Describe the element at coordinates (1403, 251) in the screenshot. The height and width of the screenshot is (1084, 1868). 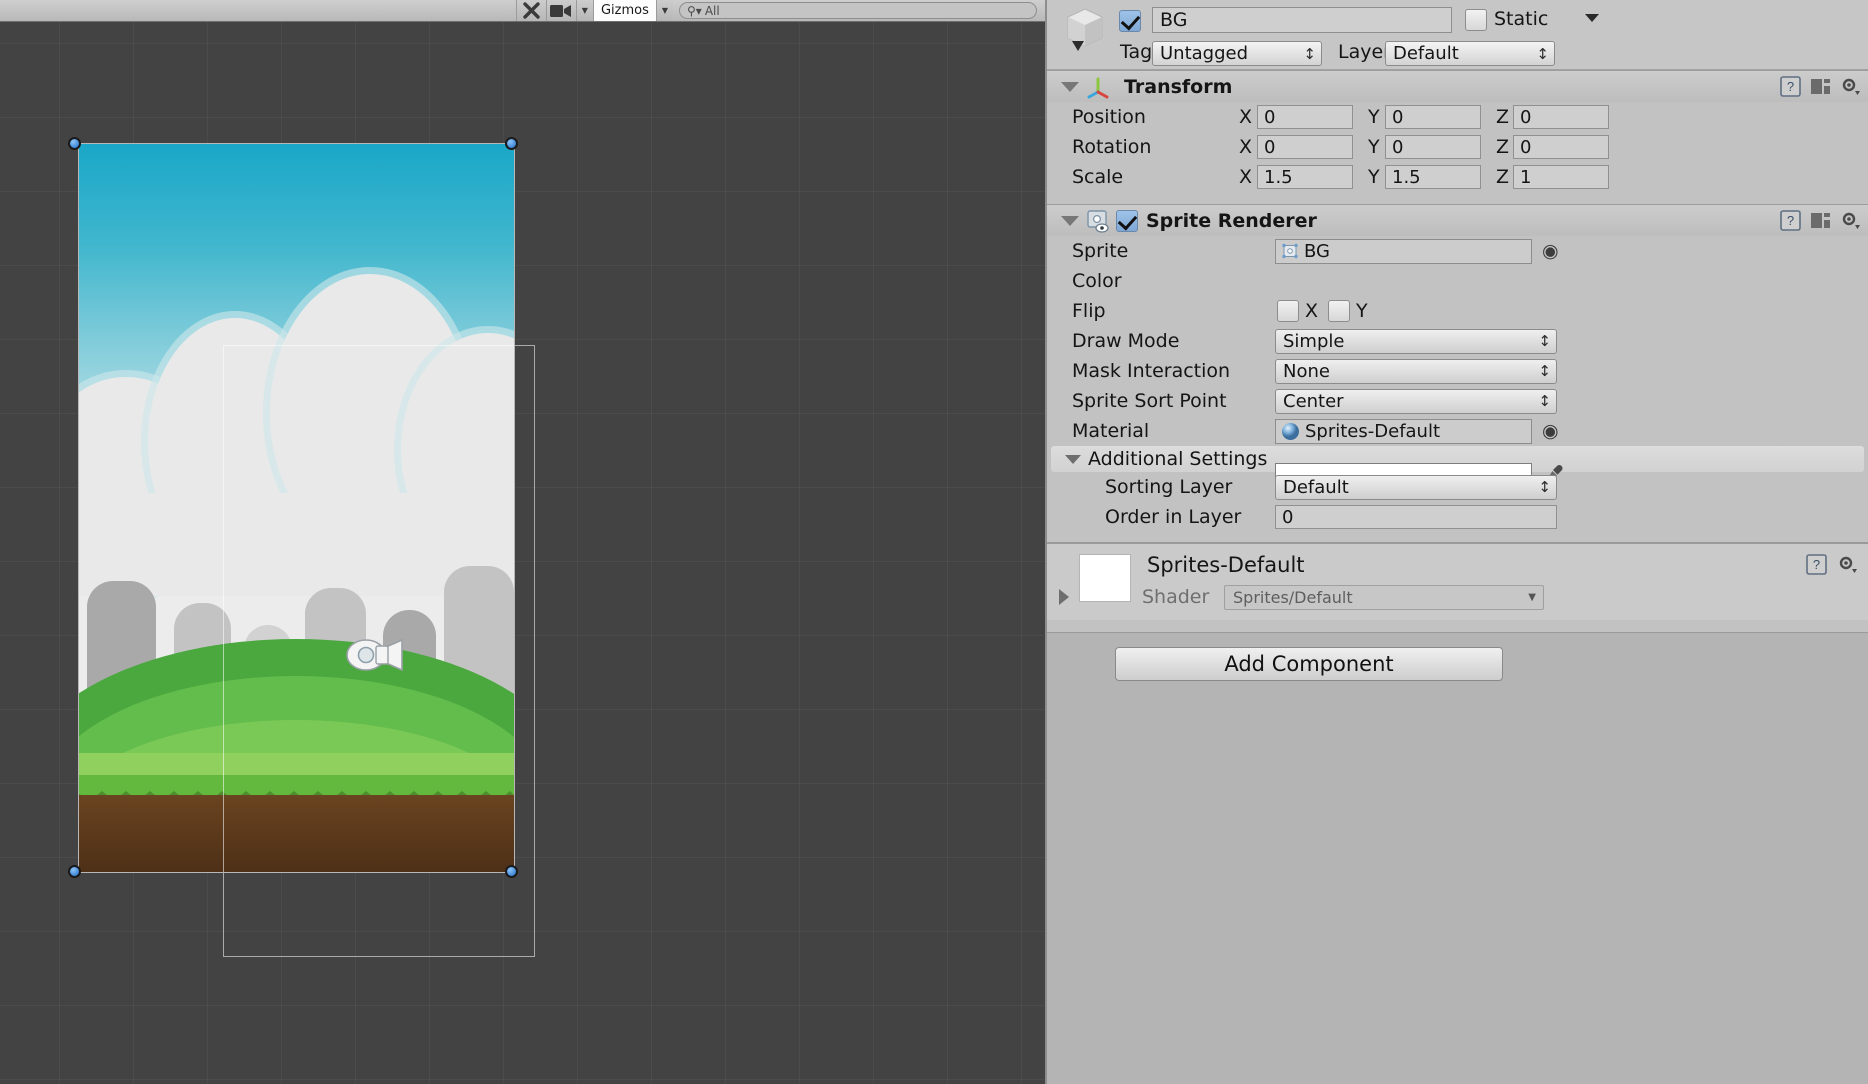
I see `sprite-object-field: BG` at that location.